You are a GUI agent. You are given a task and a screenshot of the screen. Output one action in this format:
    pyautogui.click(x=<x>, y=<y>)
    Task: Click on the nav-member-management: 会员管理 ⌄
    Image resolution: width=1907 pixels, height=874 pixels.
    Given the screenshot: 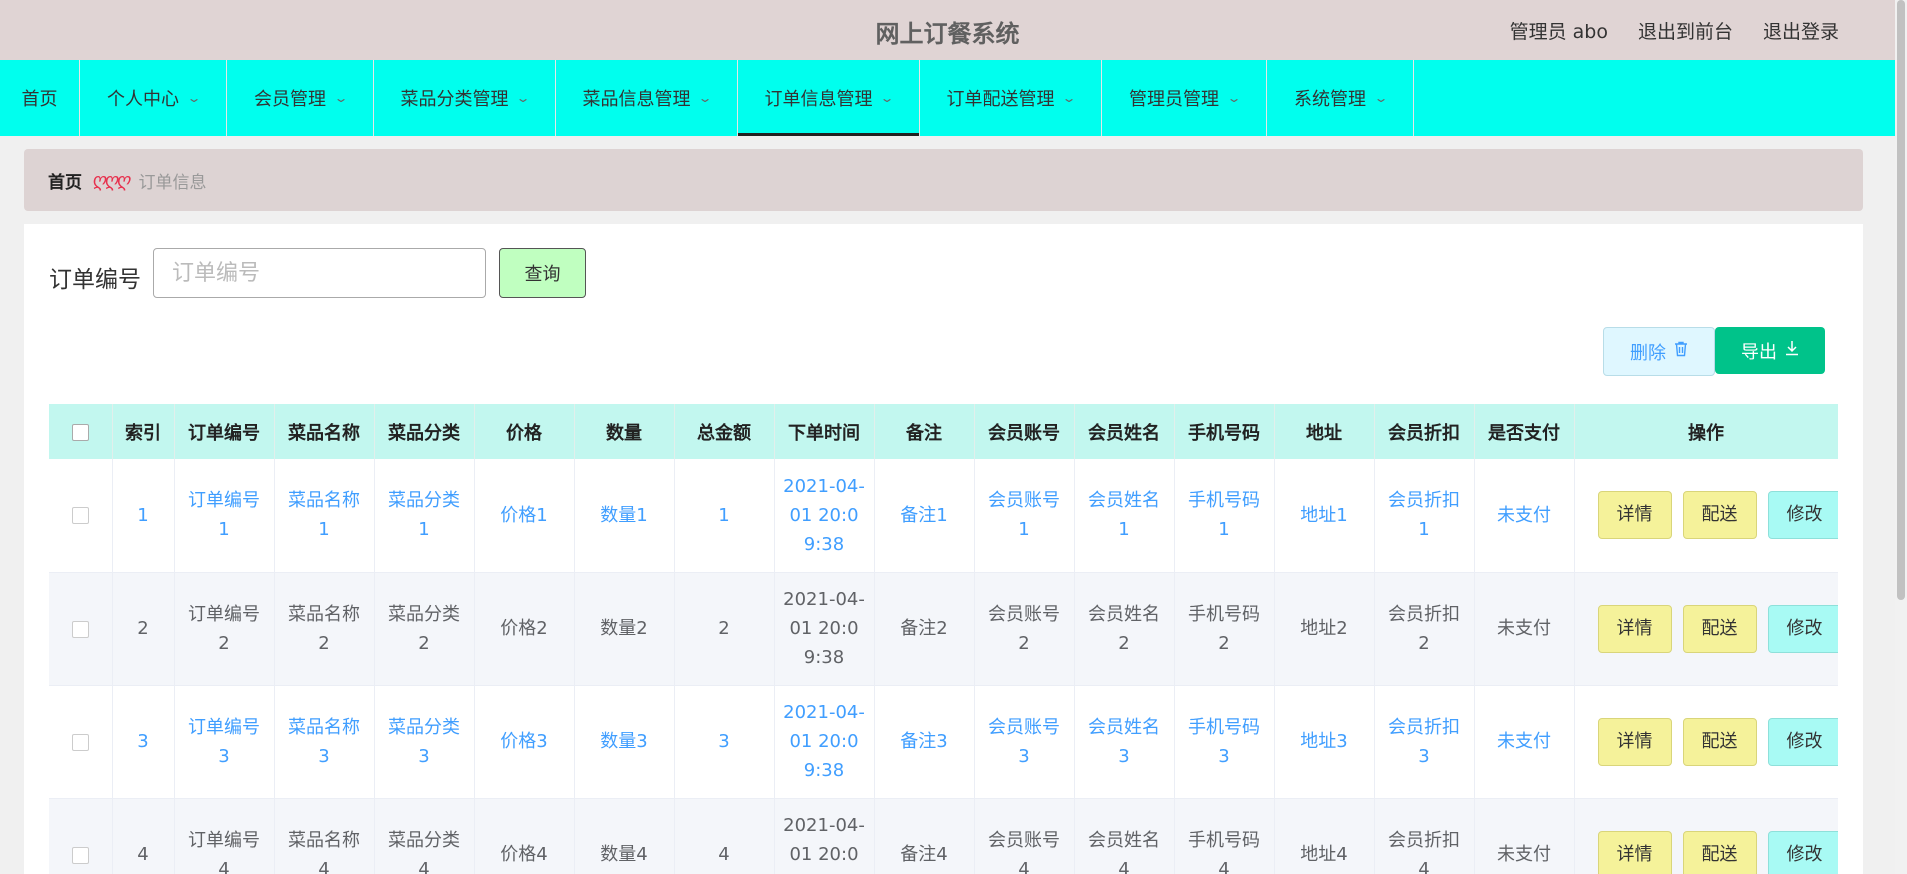 What is the action you would take?
    pyautogui.click(x=300, y=98)
    